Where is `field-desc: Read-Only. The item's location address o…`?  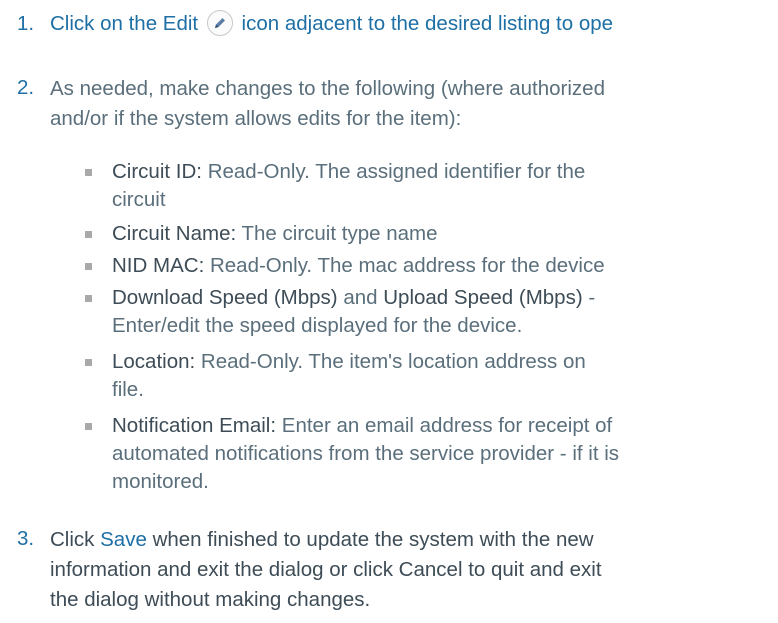
field-desc: Read-Only. The item's location address o… is located at coordinates (393, 361).